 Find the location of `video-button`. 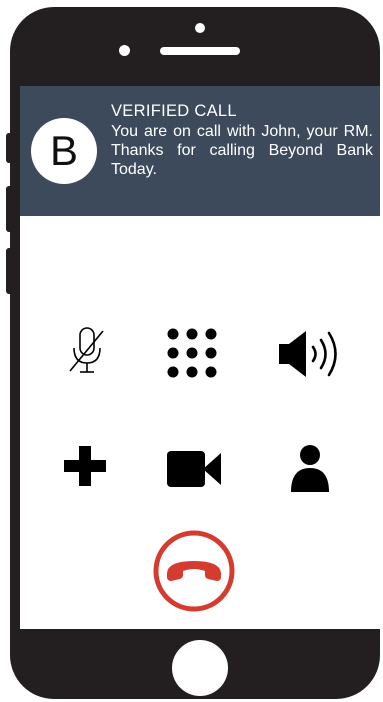

video-button is located at coordinates (194, 469).